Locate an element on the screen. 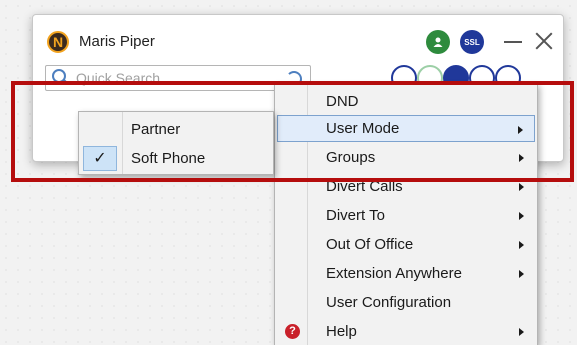  submenu-item-label: Soft Phone is located at coordinates (168, 158).